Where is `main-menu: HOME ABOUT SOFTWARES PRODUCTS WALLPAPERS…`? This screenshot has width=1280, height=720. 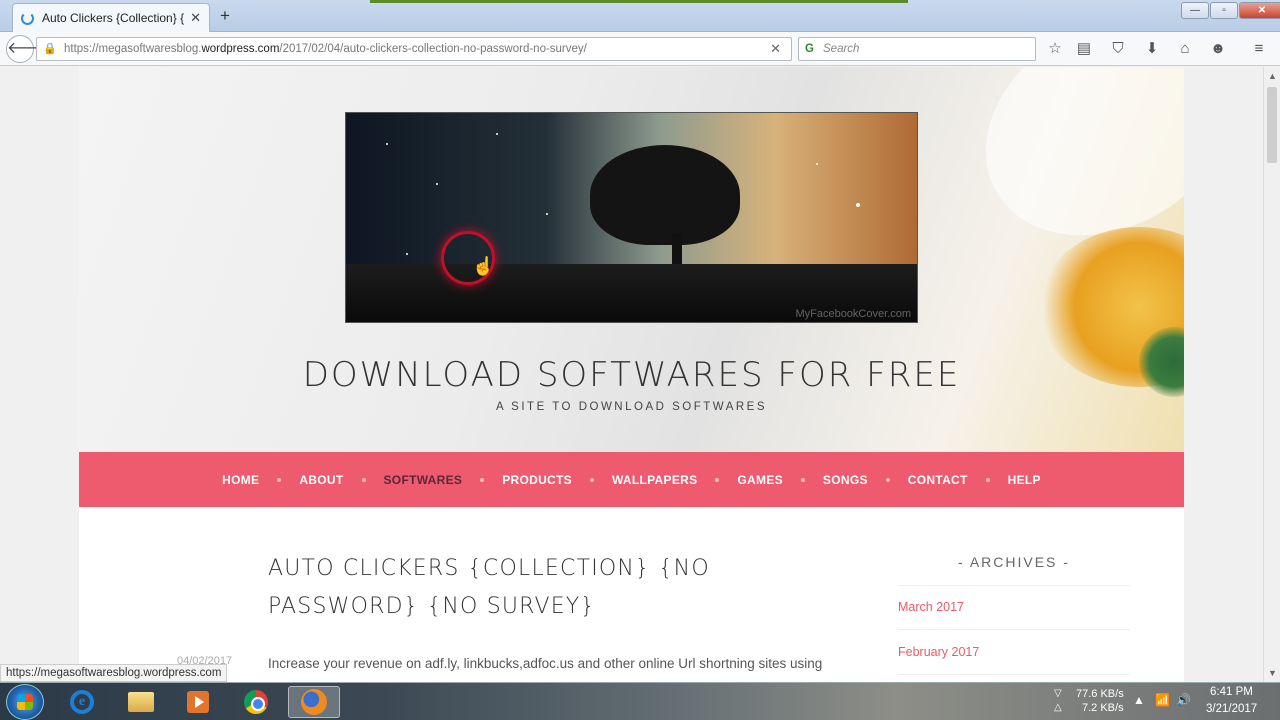
main-menu: HOME ABOUT SOFTWARES PRODUCTS WALLPAPERS… is located at coordinates (631, 479).